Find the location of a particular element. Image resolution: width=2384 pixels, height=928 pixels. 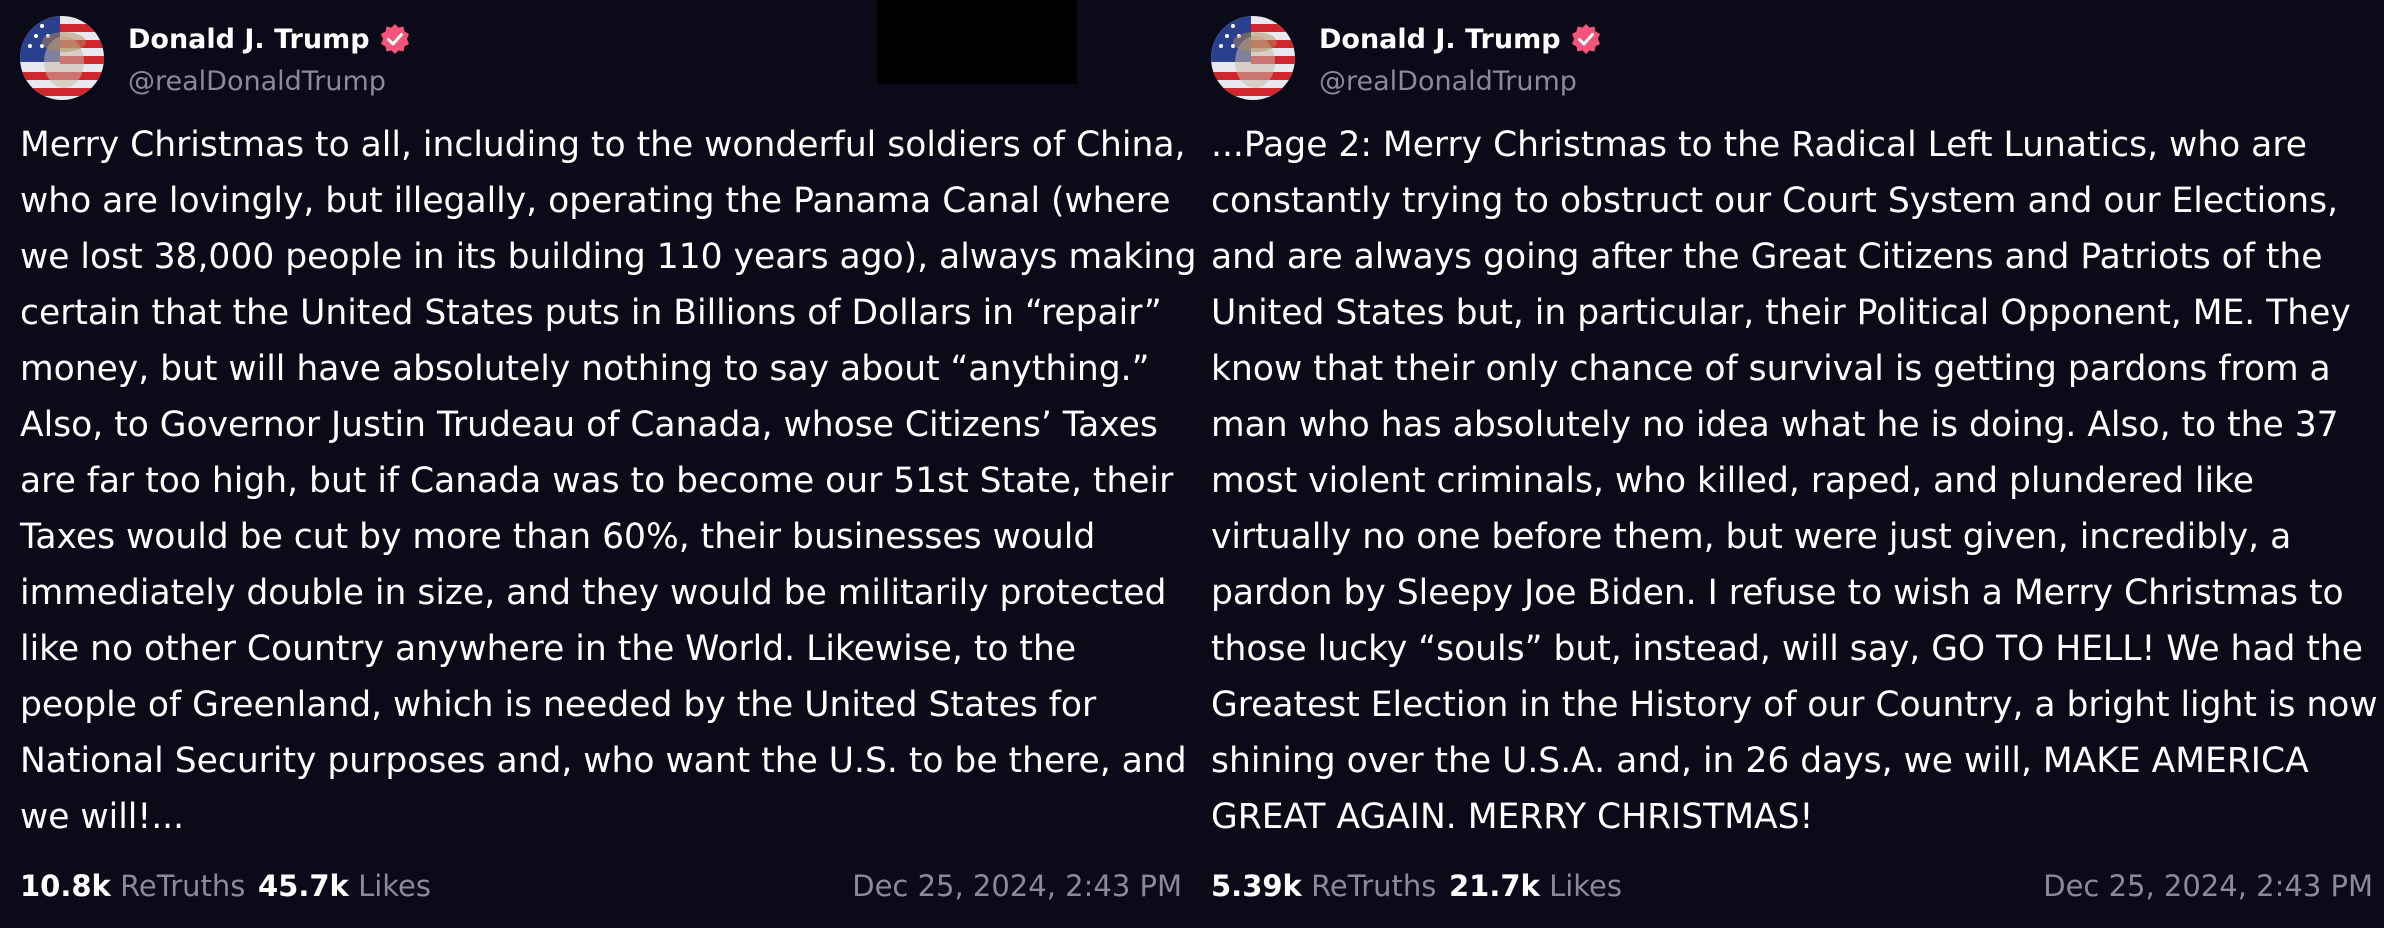

likes-count: 21.7k is located at coordinates (1494, 886).